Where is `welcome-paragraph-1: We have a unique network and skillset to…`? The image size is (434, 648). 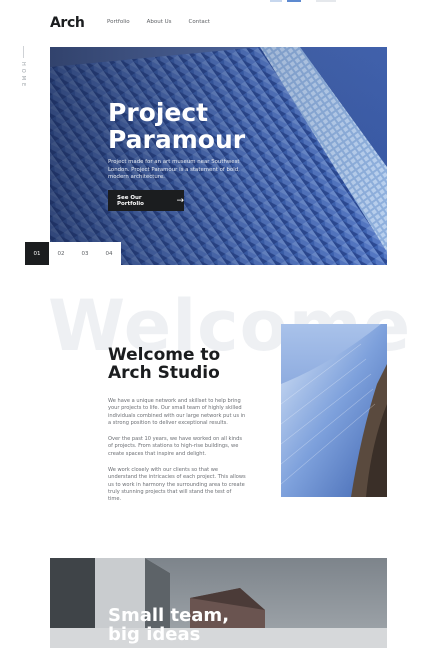
welcome-paragraph-1: We have a unique network and skillset to… is located at coordinates (177, 412).